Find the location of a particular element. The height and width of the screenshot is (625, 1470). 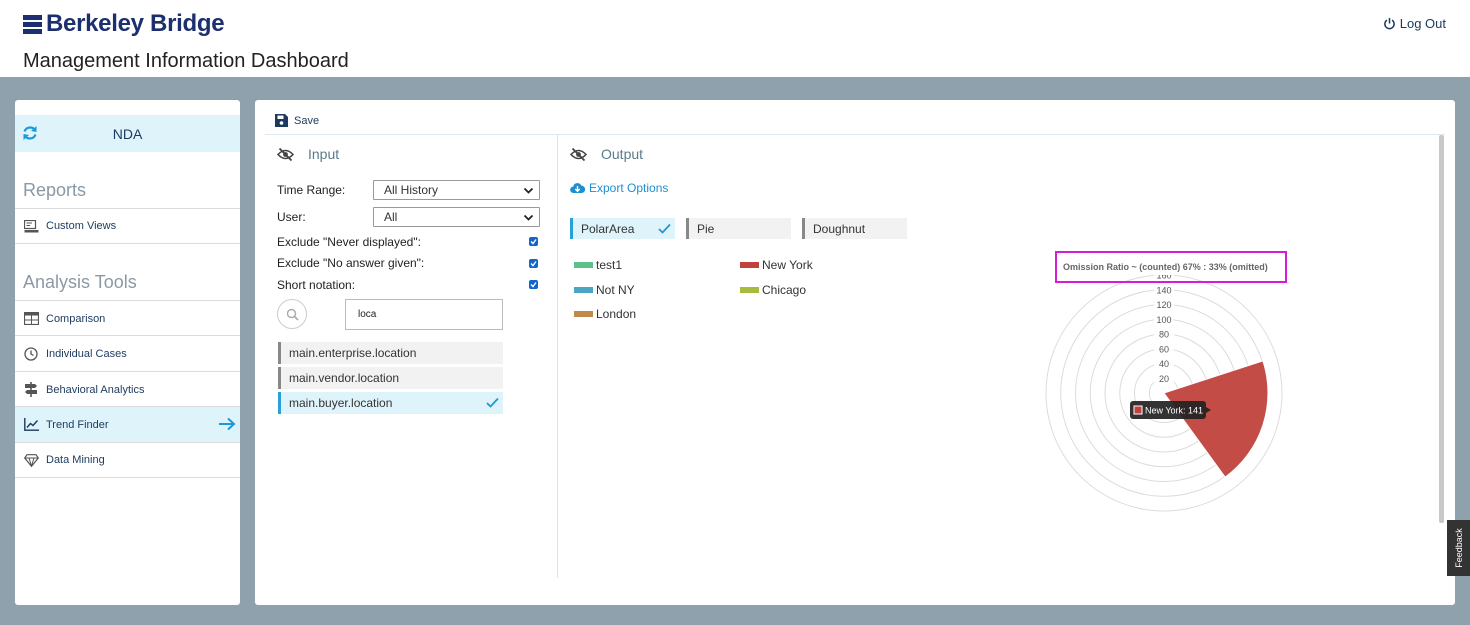

table-icon is located at coordinates (31, 319).